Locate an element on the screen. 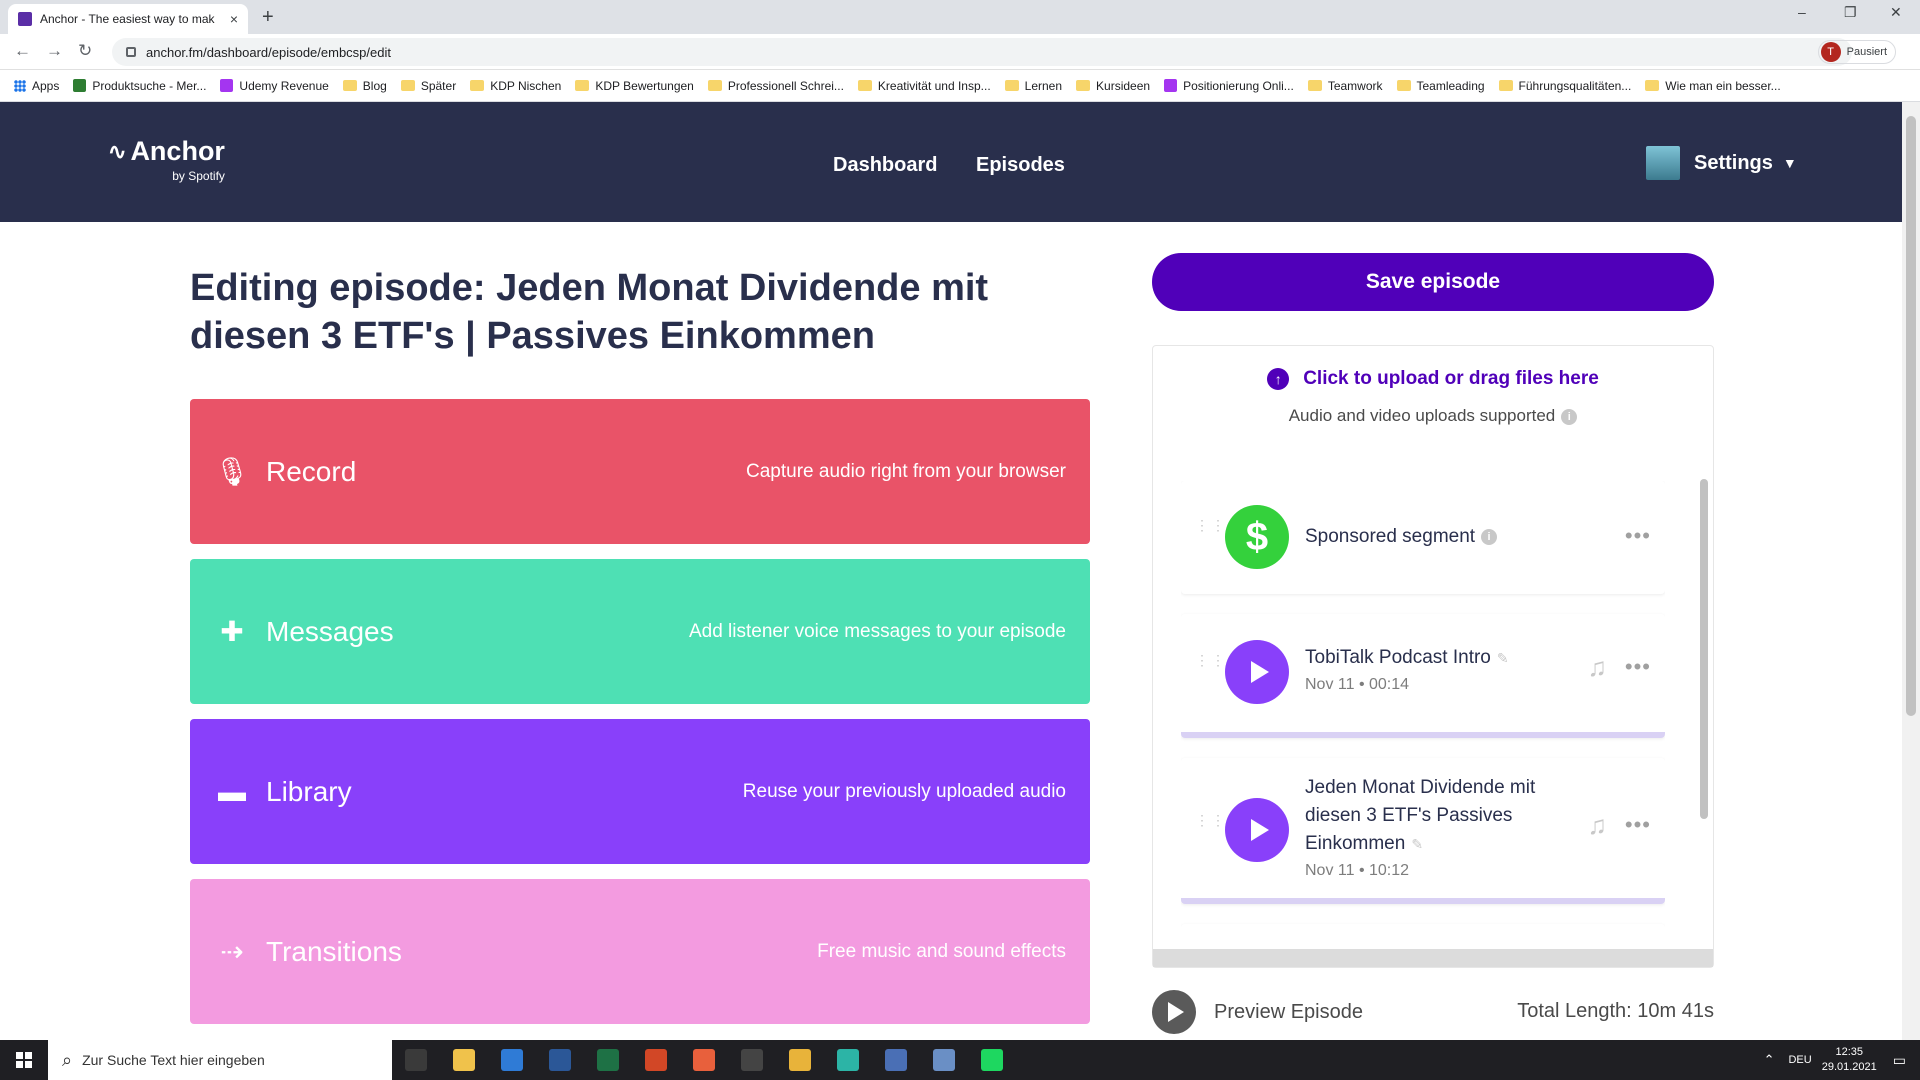 The height and width of the screenshot is (1080, 1920). bookmark-item: Kursideen is located at coordinates (1113, 86).